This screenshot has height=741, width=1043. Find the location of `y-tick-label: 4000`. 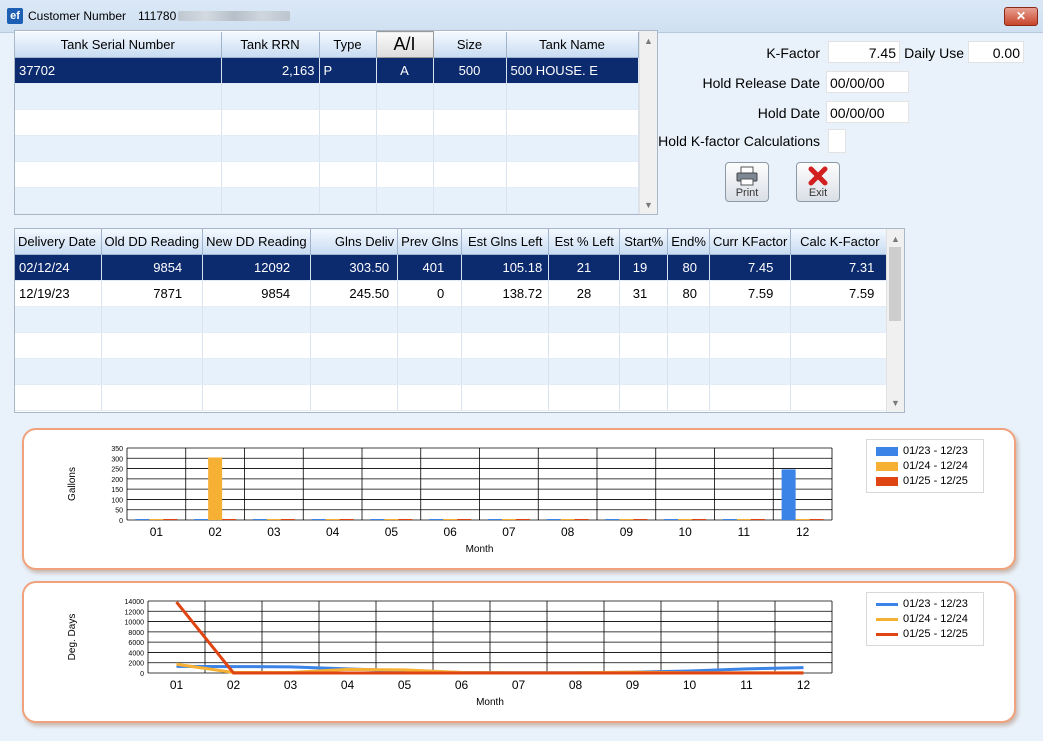

y-tick-label: 4000 is located at coordinates (136, 653).